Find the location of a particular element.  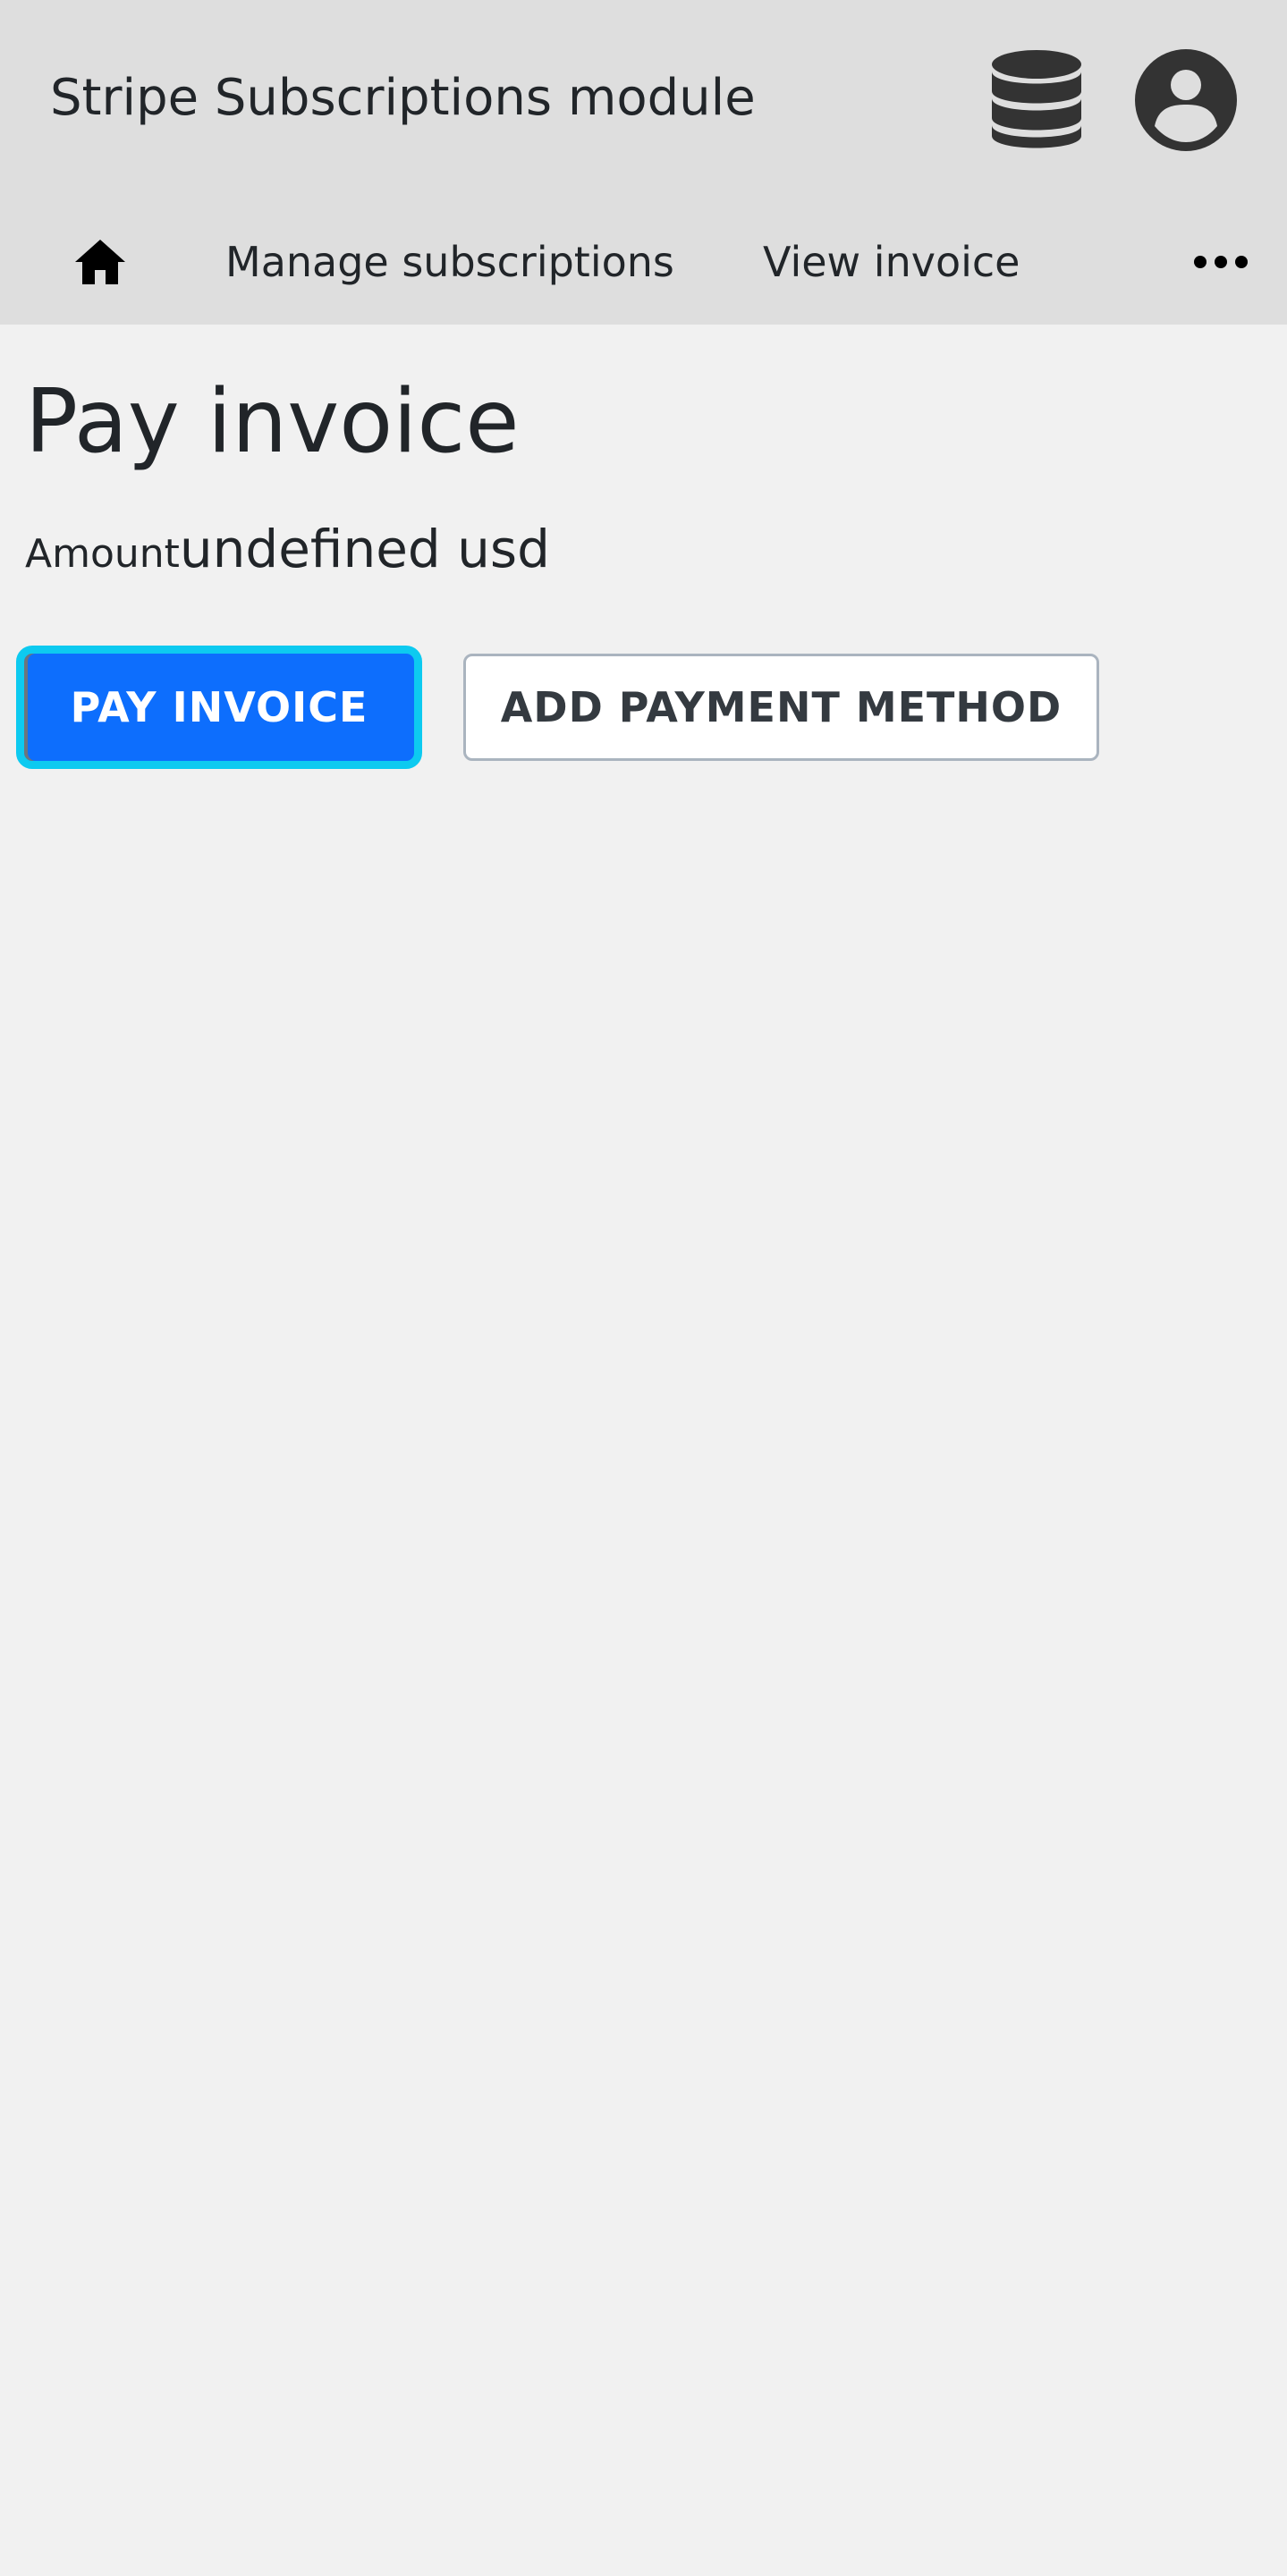

amount-row: Amountundefined usd is located at coordinates (287, 551).